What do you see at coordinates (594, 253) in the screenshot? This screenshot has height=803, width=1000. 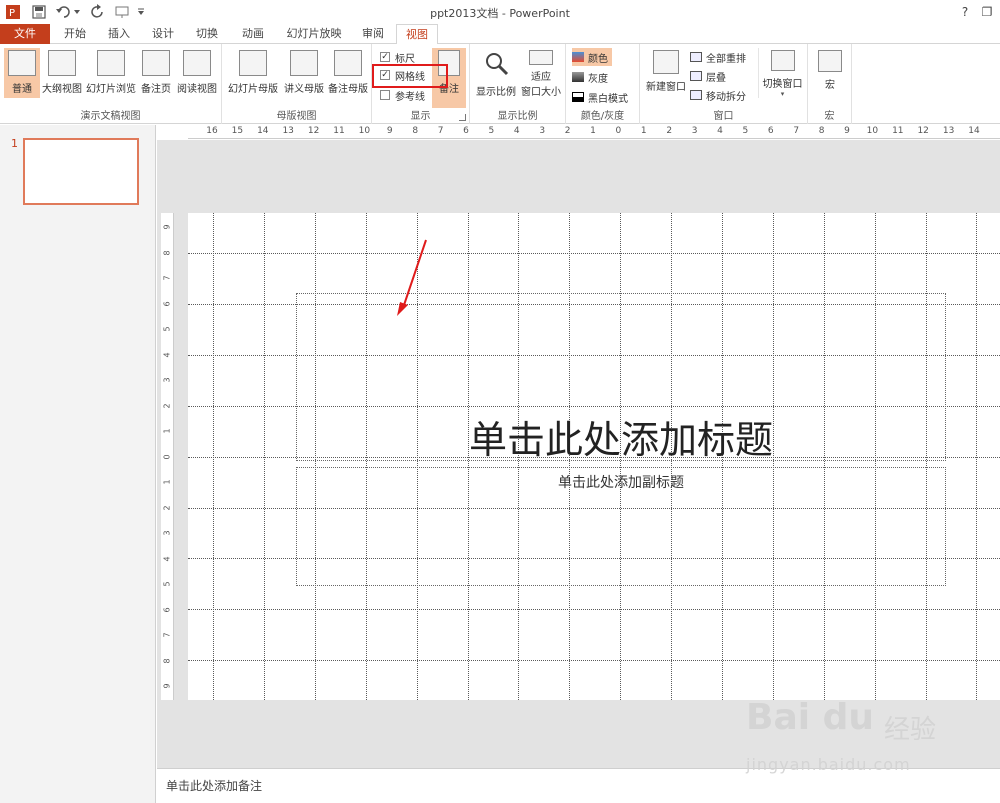 I see `gridline-horizontal` at bounding box center [594, 253].